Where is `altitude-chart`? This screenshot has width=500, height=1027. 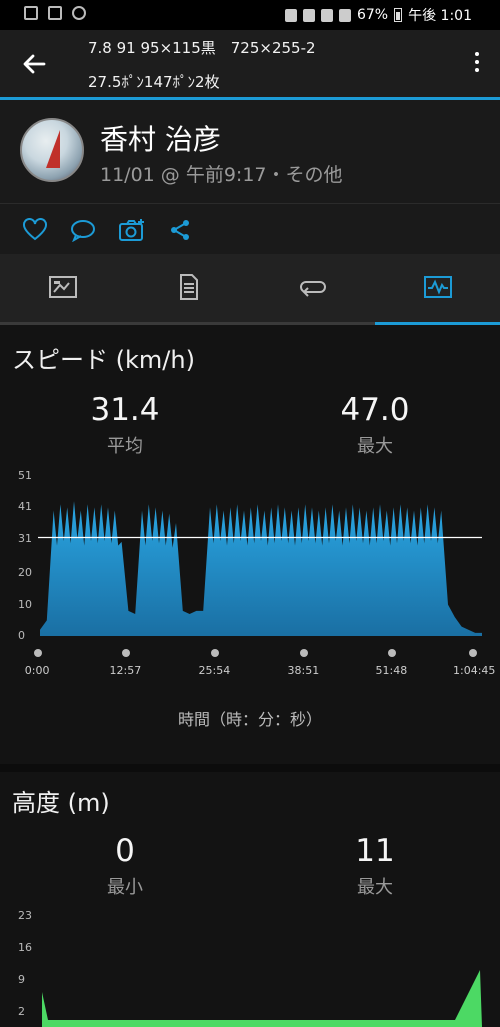
altitude-chart is located at coordinates (262, 998).